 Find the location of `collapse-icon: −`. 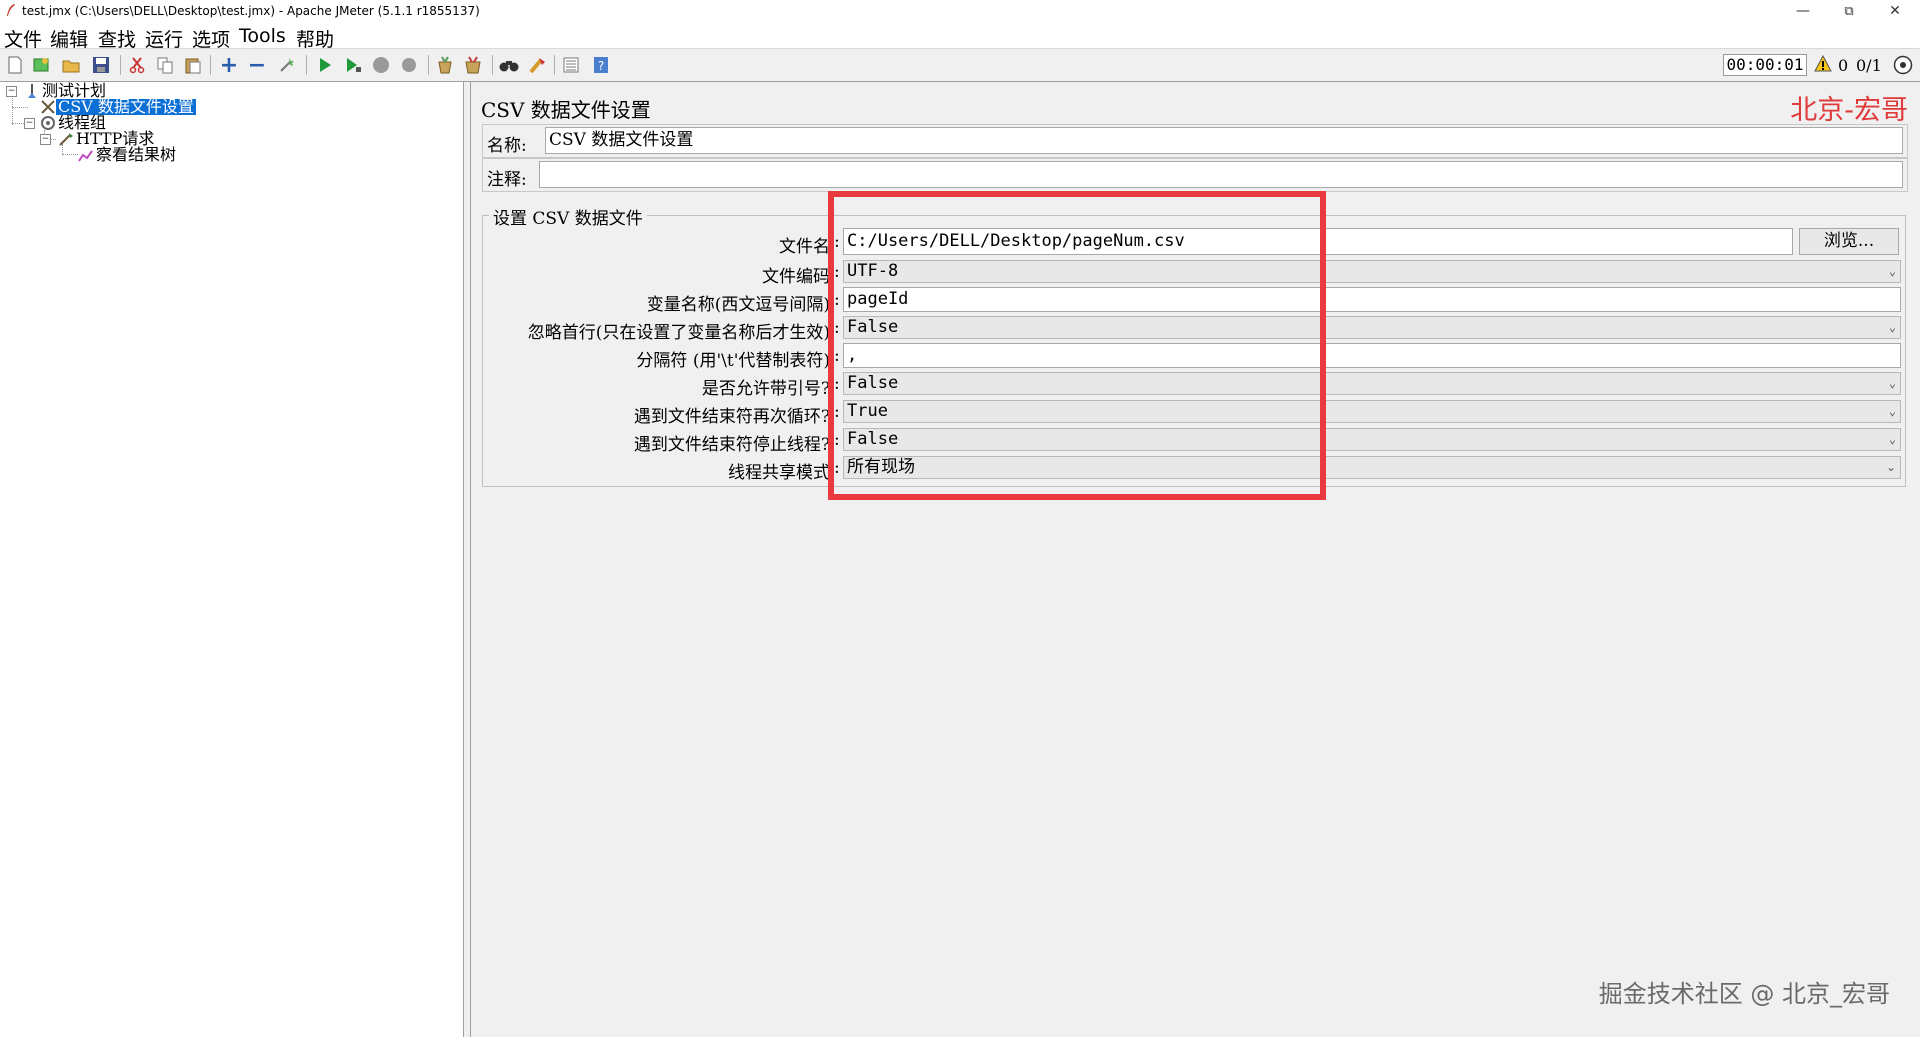

collapse-icon: − is located at coordinates (257, 65).